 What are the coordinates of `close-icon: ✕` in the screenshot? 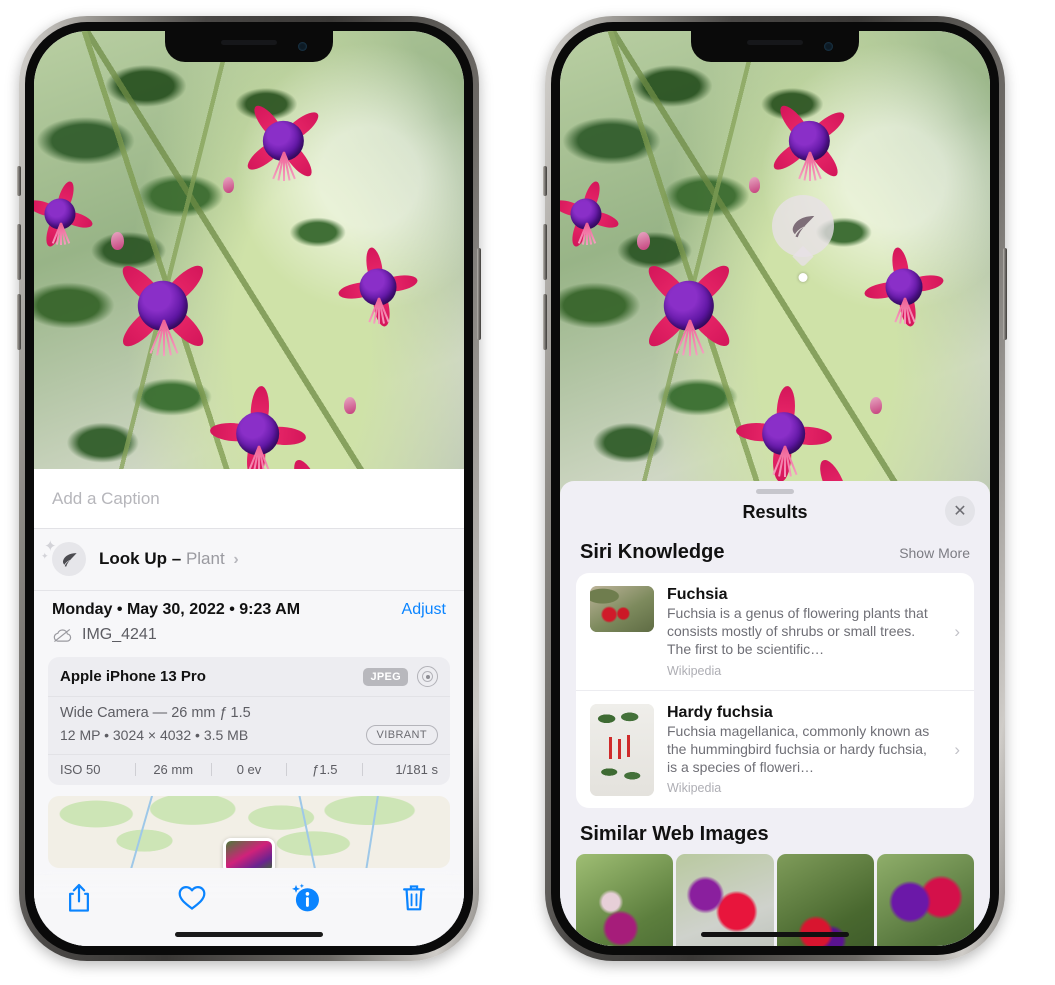 It's located at (960, 511).